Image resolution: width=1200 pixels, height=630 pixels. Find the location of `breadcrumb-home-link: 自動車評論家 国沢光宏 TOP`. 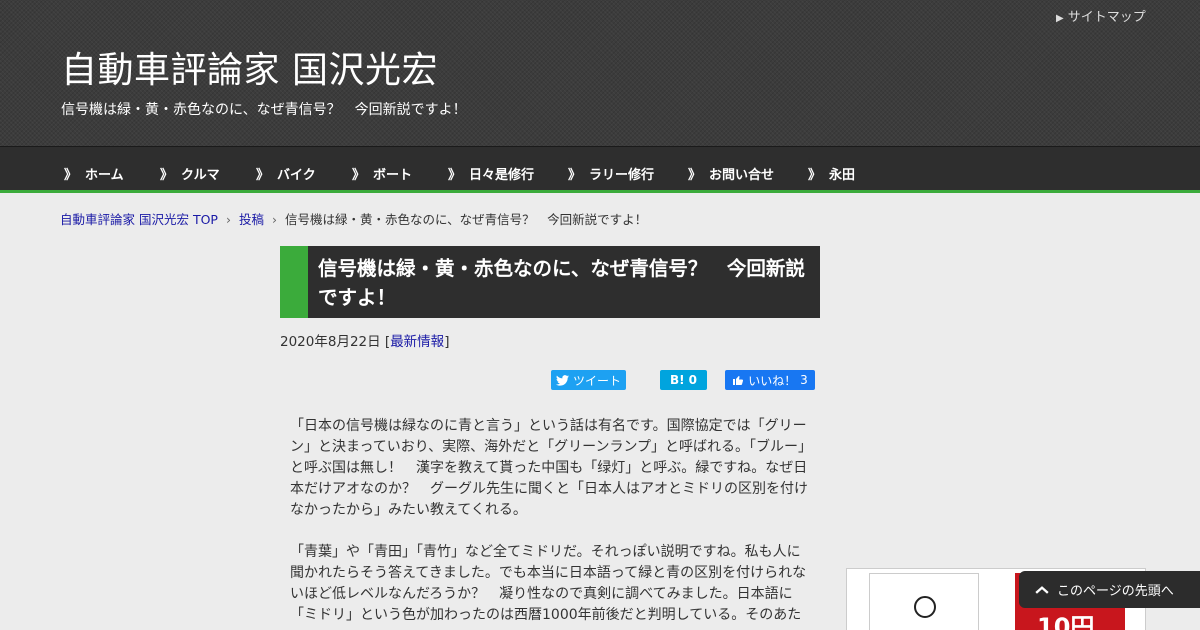

breadcrumb-home-link: 自動車評論家 国沢光宏 TOP is located at coordinates (139, 219).